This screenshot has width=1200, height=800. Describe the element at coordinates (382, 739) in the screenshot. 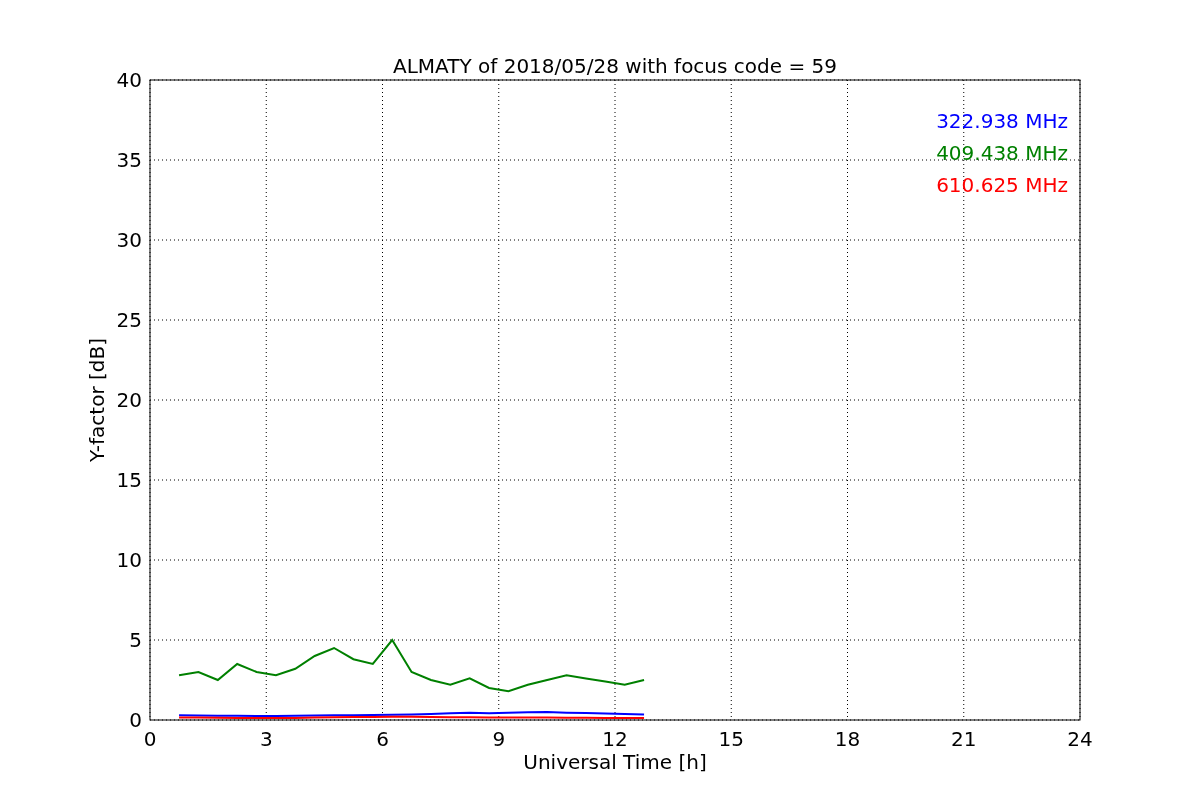

I see `x-tick-label: 6` at that location.